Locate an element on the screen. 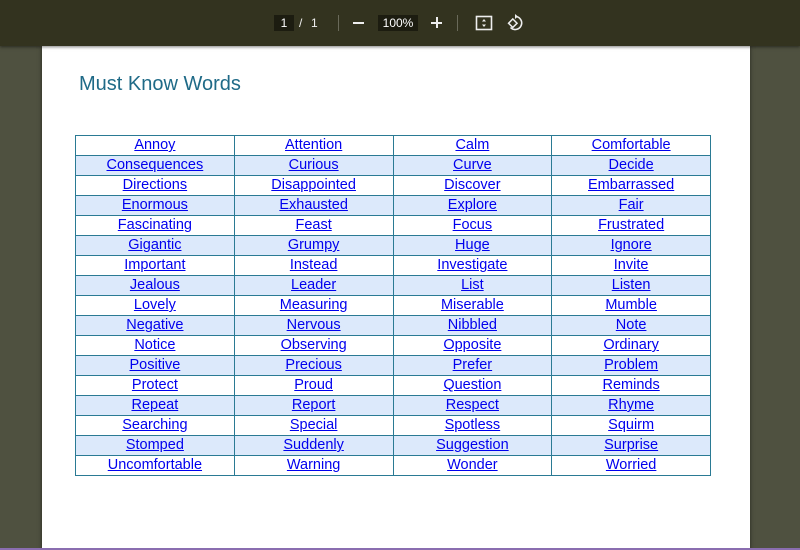  word-link: Mumble is located at coordinates (631, 305).